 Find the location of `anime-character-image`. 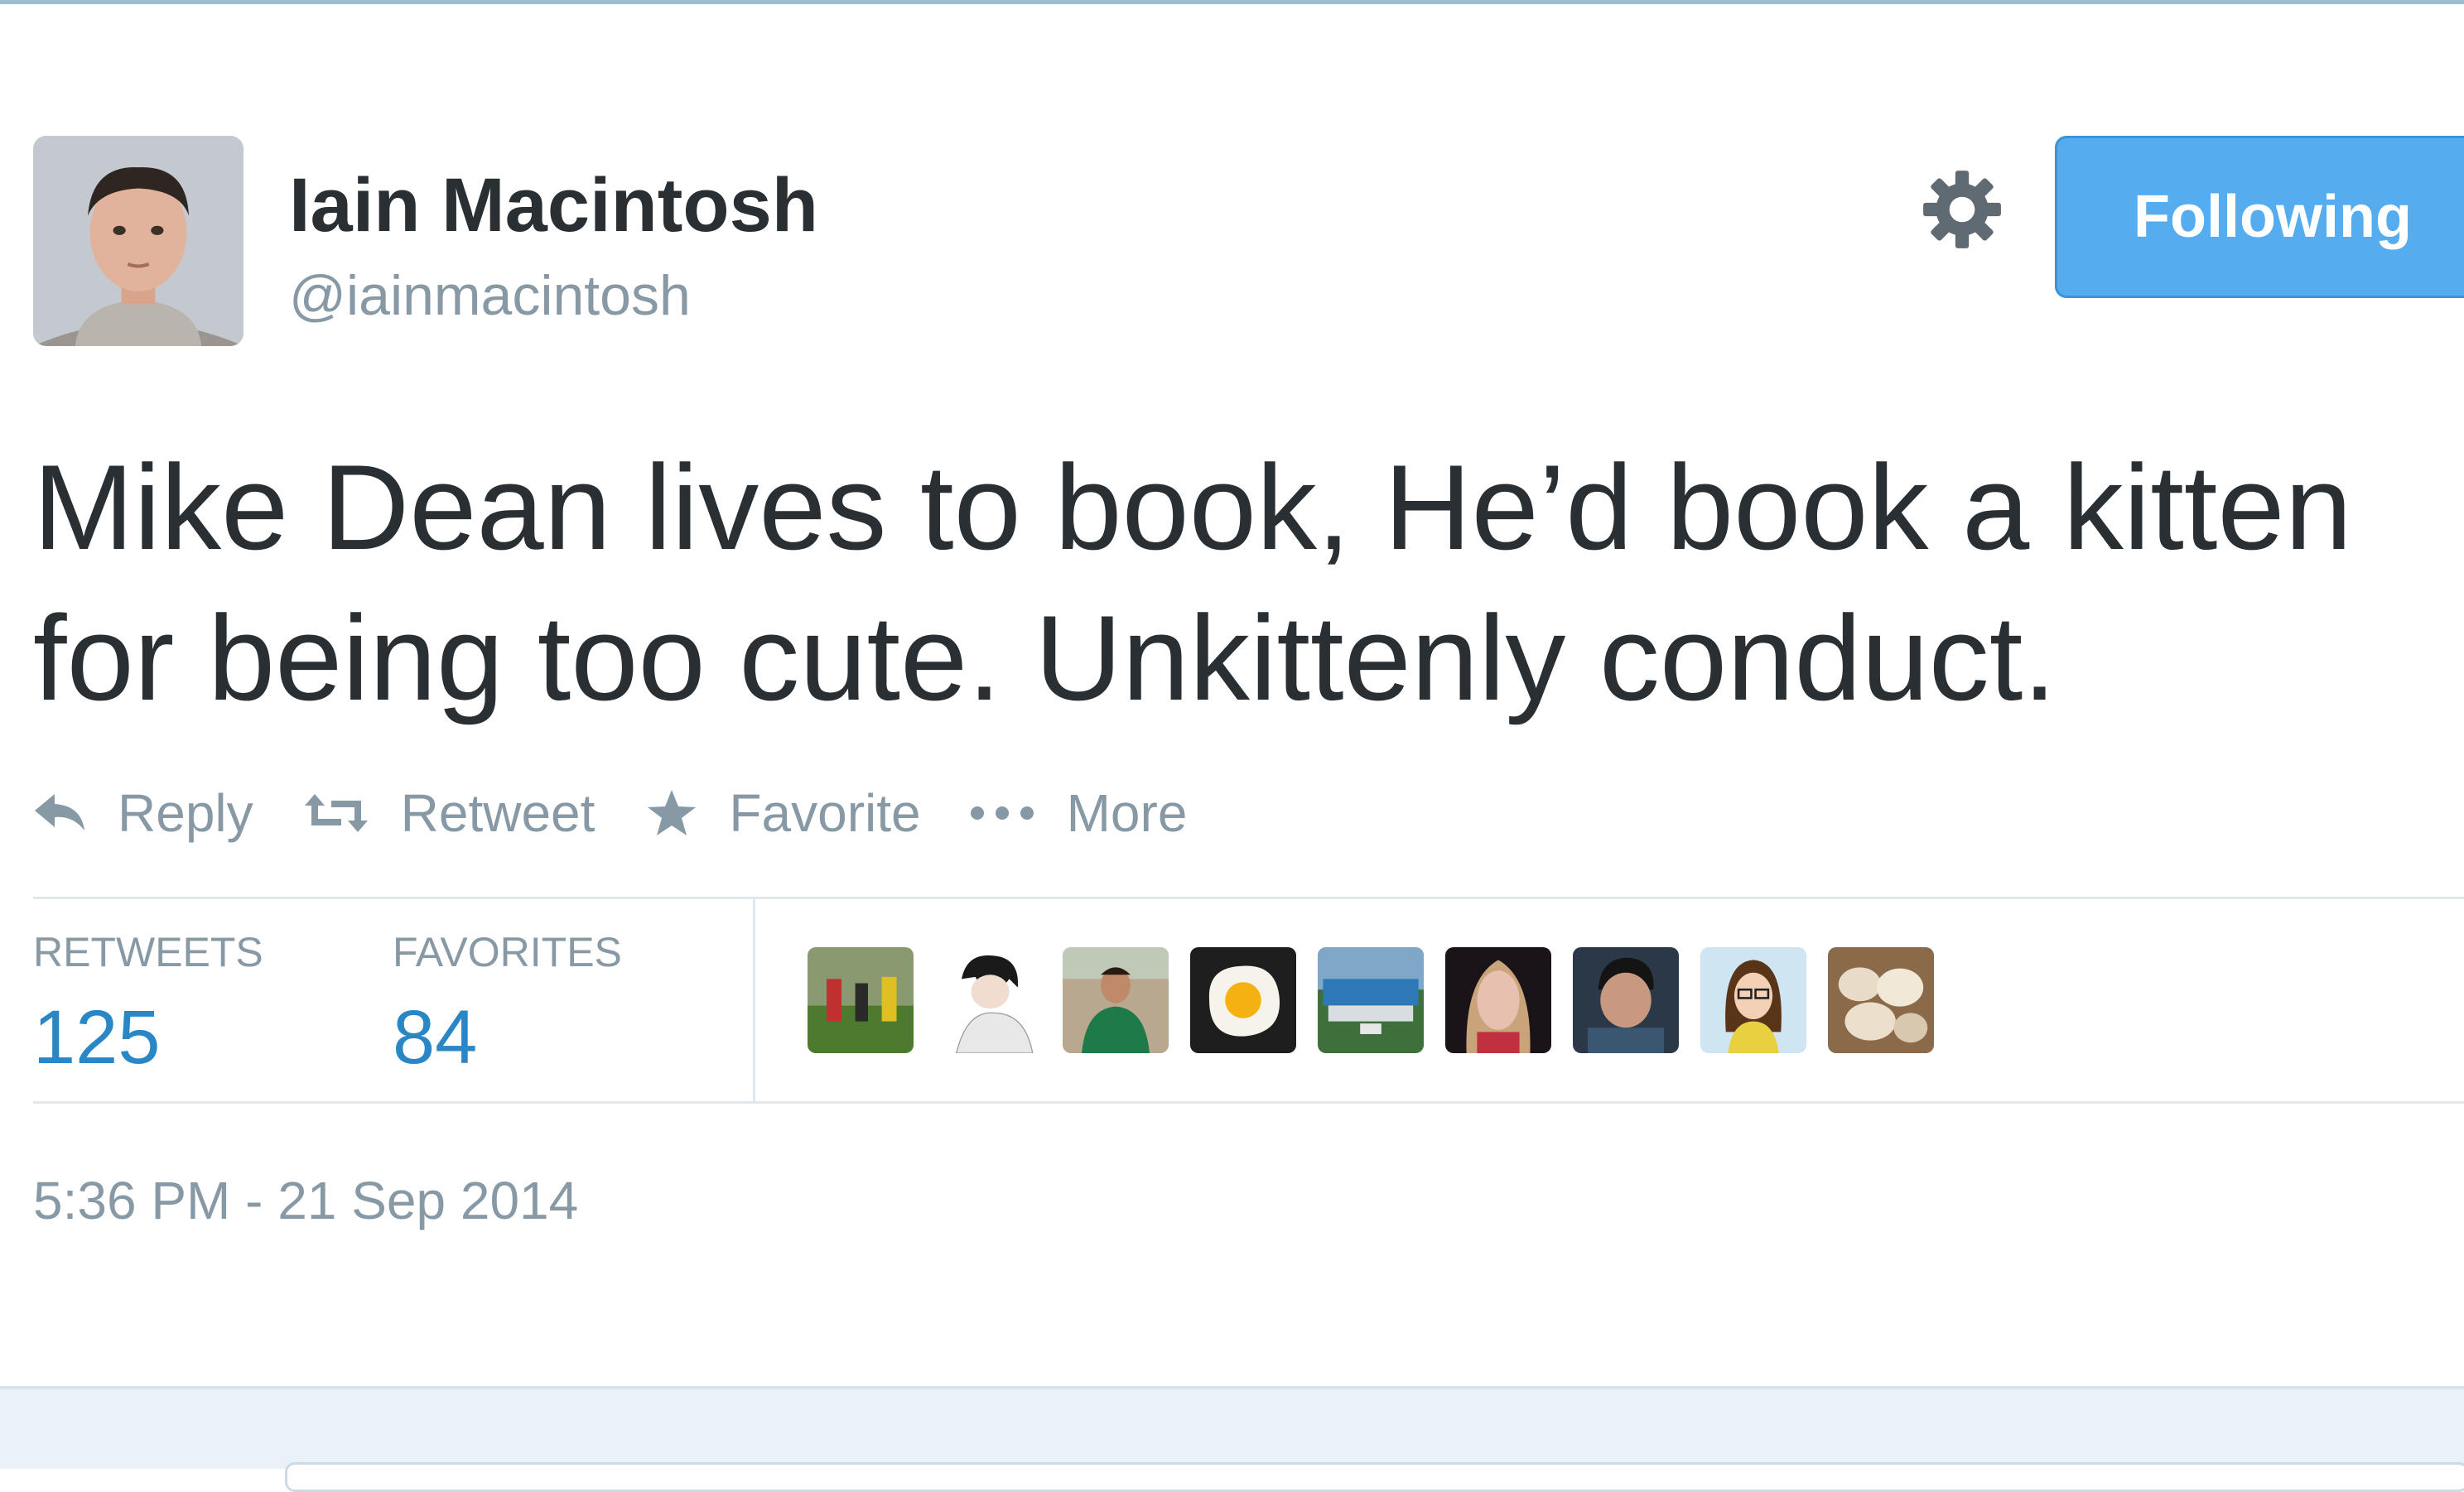

anime-character-image is located at coordinates (988, 1000).